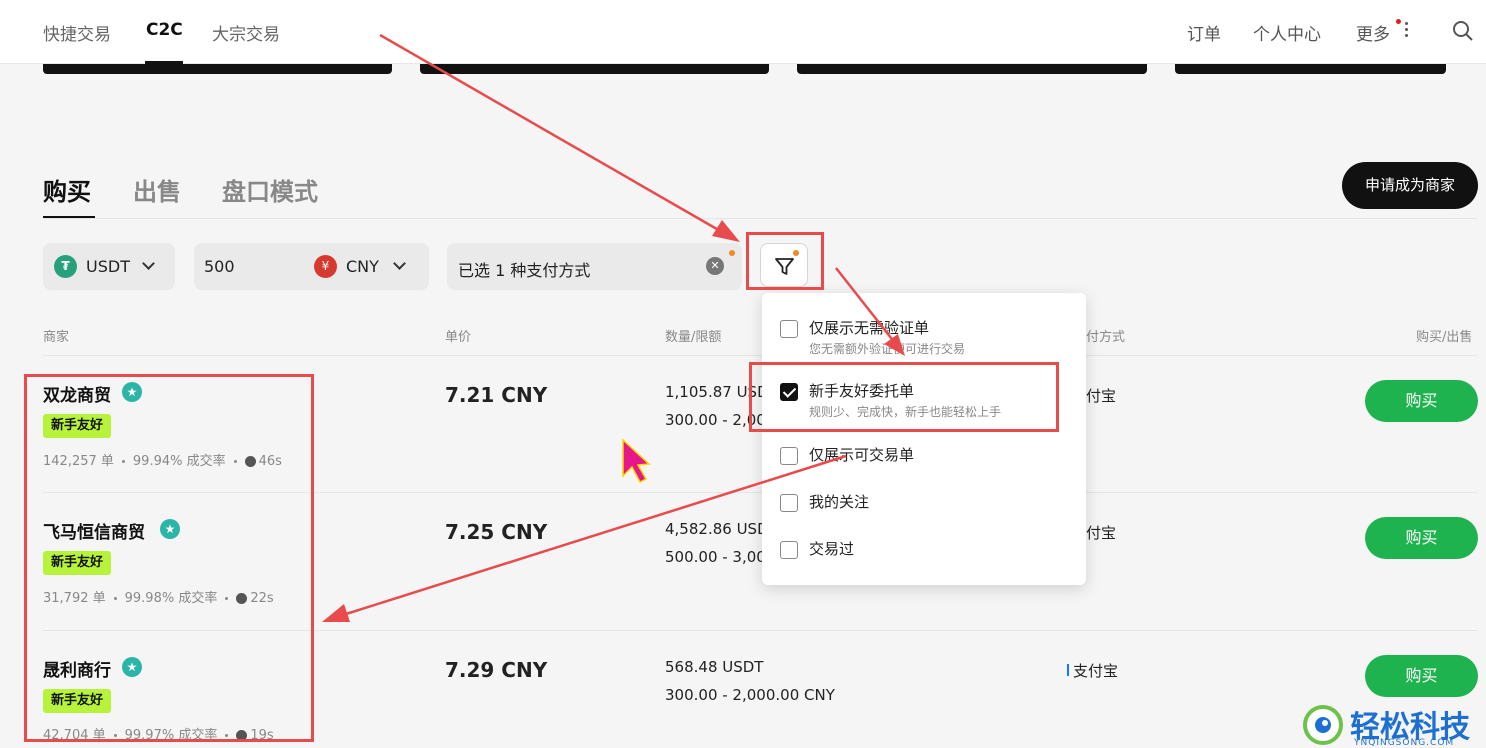 Image resolution: width=1486 pixels, height=748 pixels. I want to click on crypto-value: USDT, so click(108, 266).